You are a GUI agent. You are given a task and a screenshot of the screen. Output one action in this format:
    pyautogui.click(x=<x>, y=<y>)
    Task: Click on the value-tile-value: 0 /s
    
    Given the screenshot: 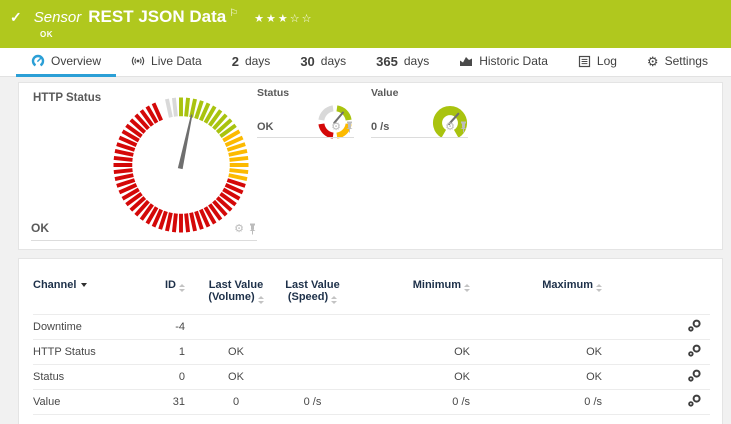 What is the action you would take?
    pyautogui.click(x=380, y=127)
    